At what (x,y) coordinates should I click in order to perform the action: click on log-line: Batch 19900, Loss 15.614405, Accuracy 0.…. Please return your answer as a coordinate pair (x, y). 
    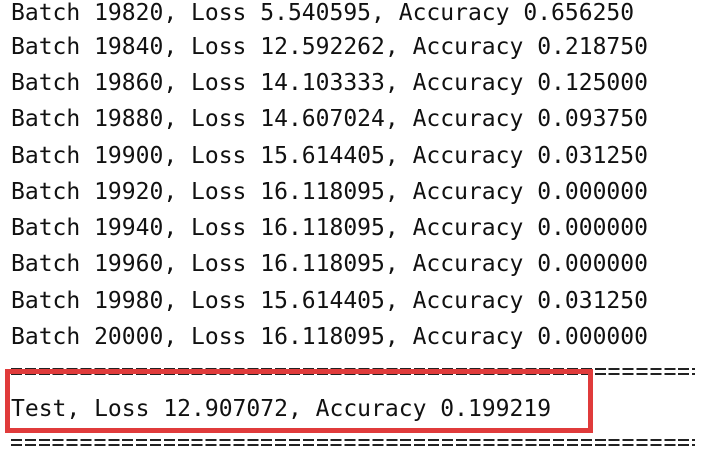
    Looking at the image, I should click on (329, 156).